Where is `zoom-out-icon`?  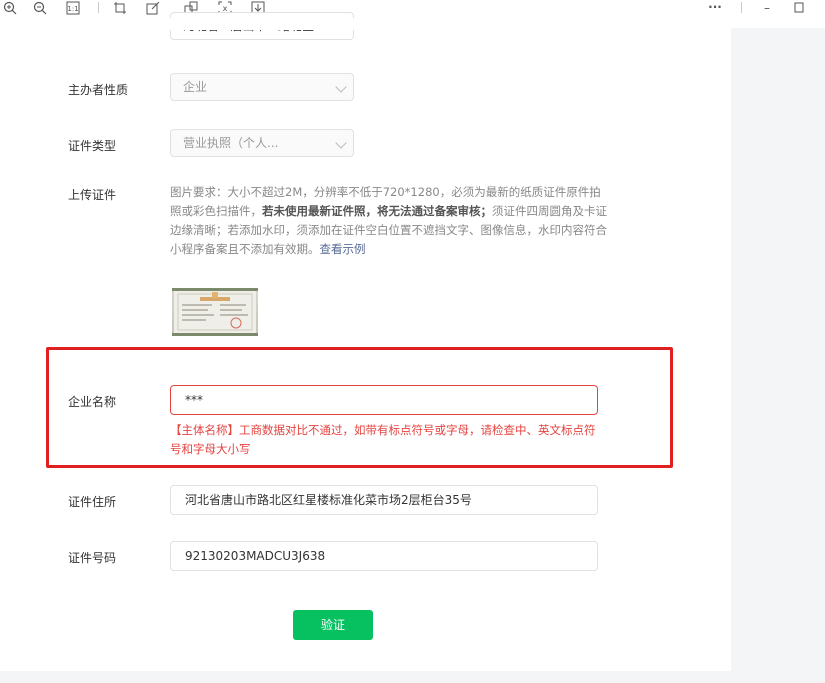 zoom-out-icon is located at coordinates (40, 8).